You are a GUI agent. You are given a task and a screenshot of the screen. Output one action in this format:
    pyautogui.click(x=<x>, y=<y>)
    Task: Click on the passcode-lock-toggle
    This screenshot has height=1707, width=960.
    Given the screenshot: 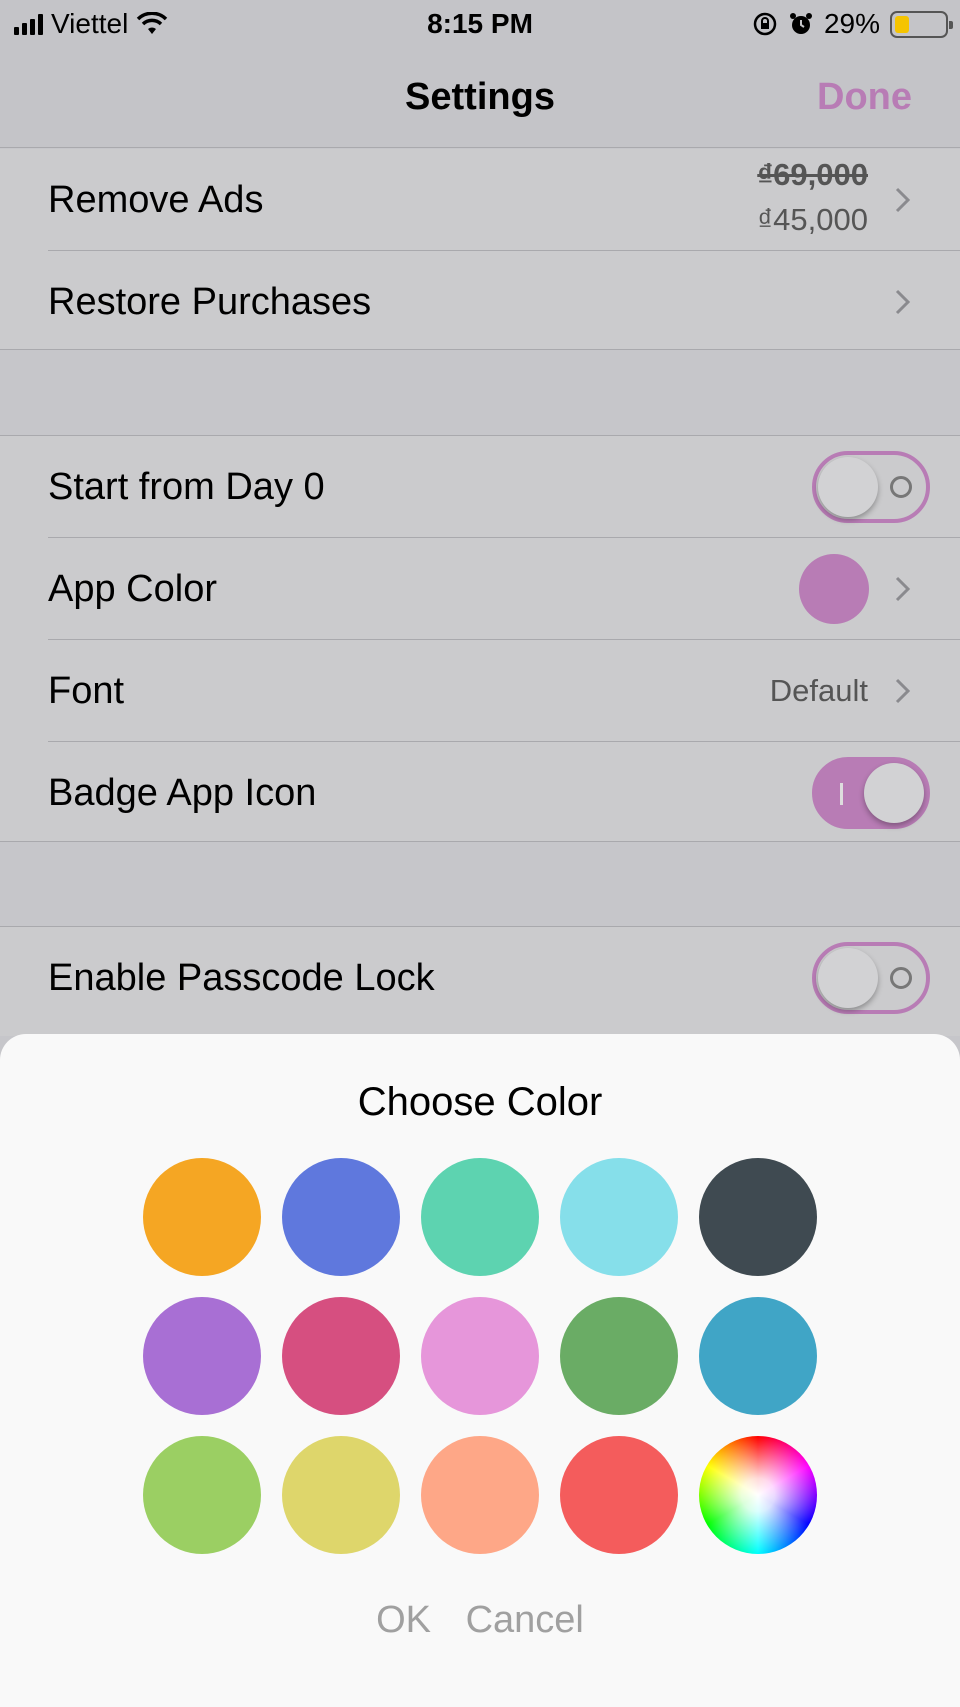 What is the action you would take?
    pyautogui.click(x=871, y=978)
    